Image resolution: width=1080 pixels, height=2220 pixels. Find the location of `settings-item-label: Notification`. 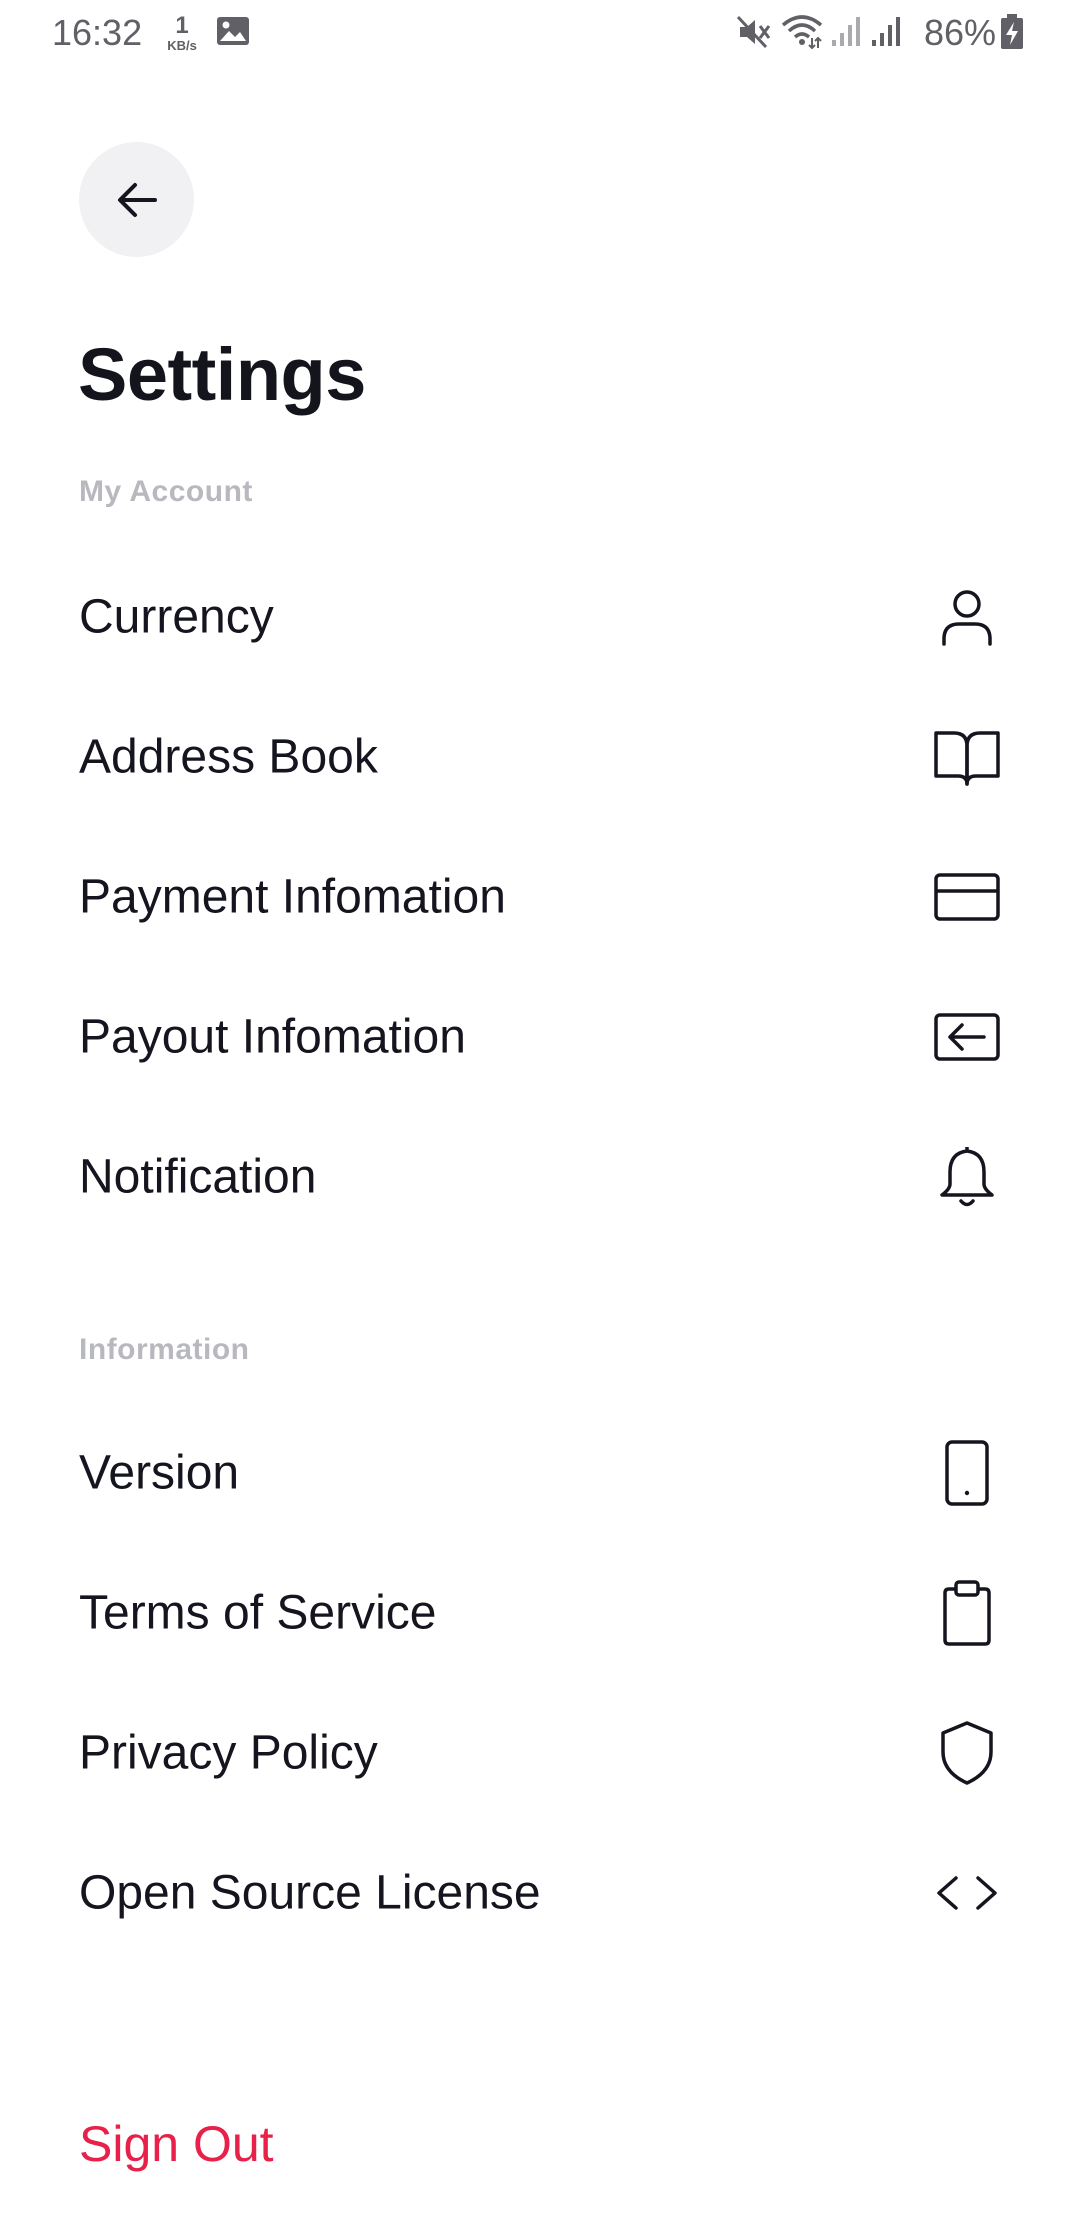

settings-item-label: Notification is located at coordinates (198, 1177).